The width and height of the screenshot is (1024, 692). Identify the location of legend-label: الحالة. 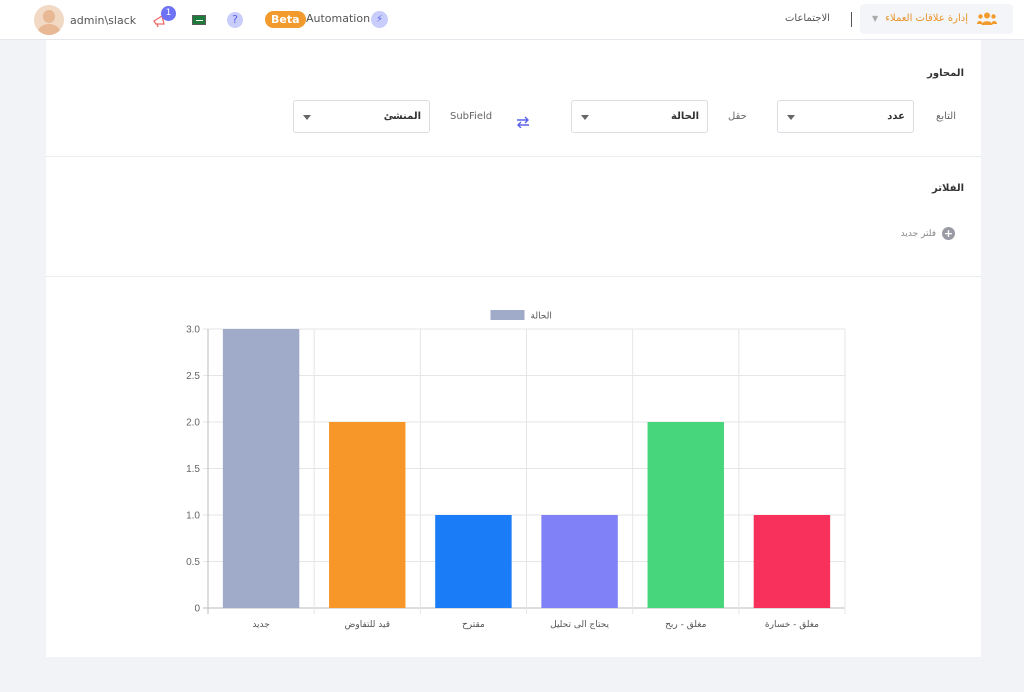
(541, 317).